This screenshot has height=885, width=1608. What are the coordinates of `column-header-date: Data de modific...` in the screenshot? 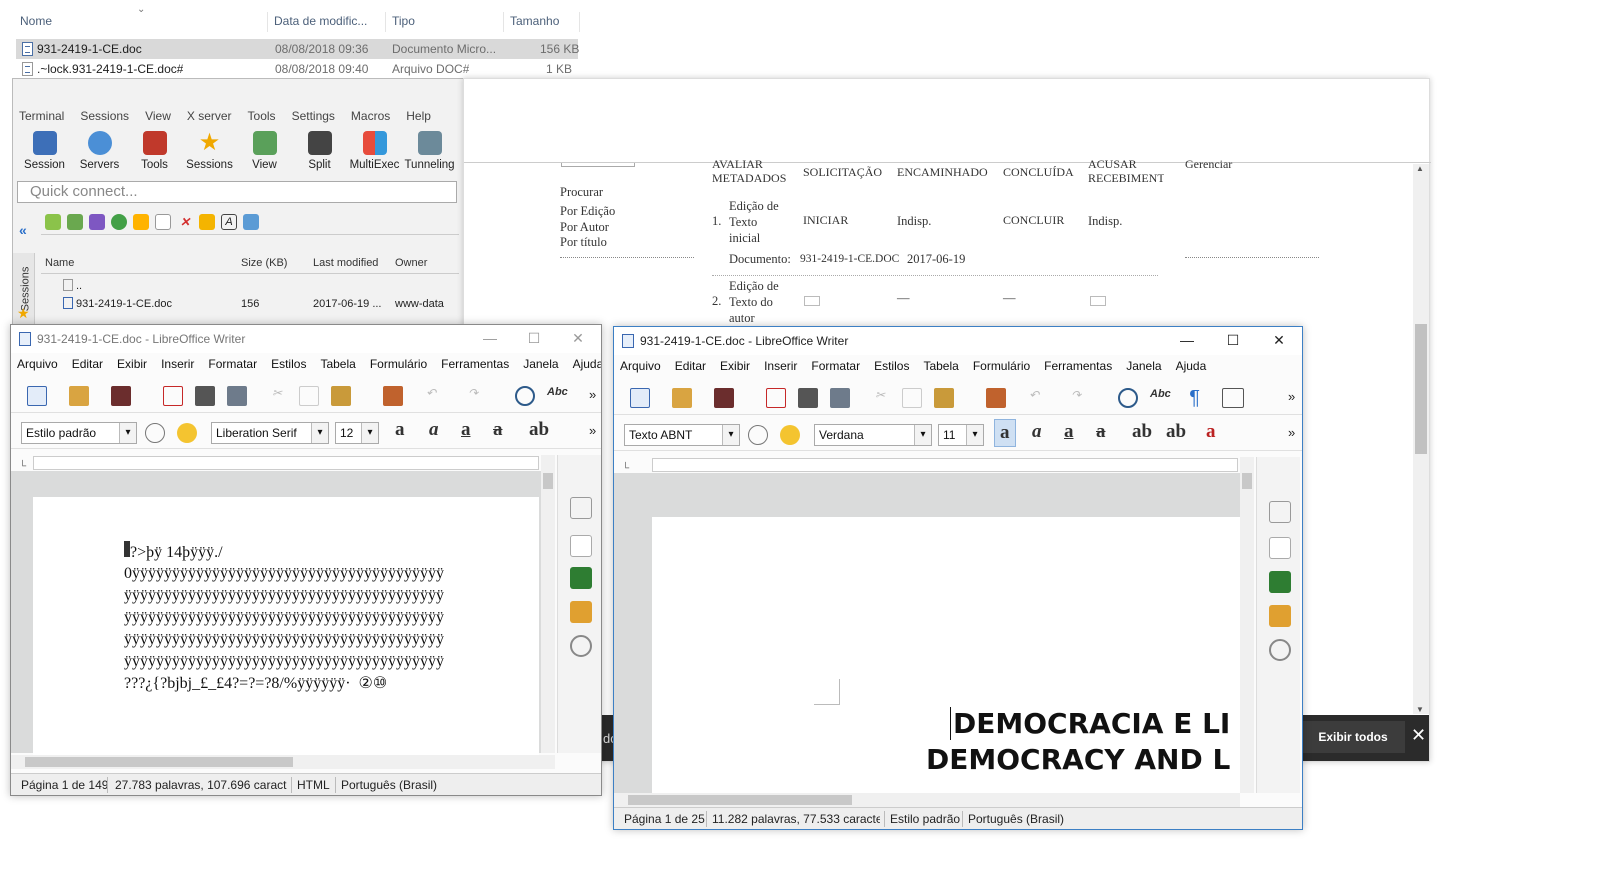 It's located at (327, 22).